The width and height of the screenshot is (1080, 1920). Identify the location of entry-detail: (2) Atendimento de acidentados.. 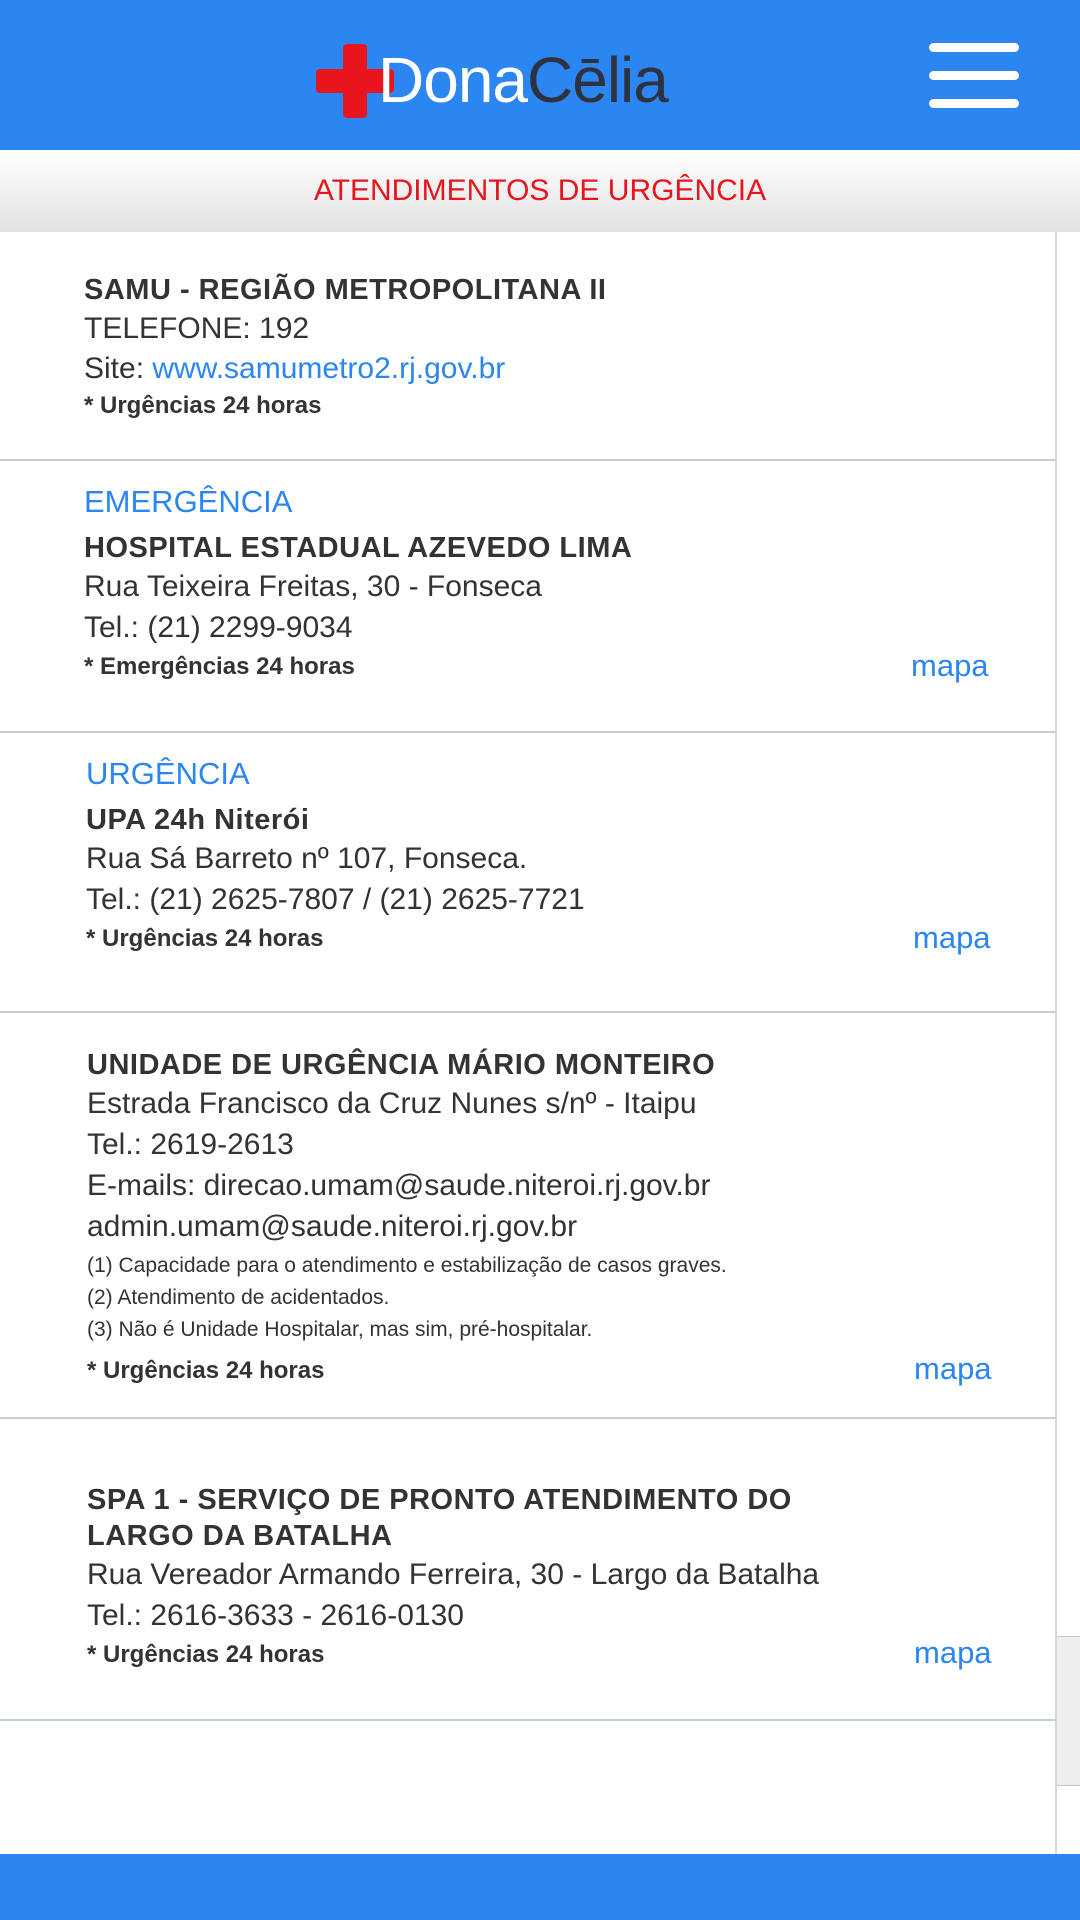
(238, 1297).